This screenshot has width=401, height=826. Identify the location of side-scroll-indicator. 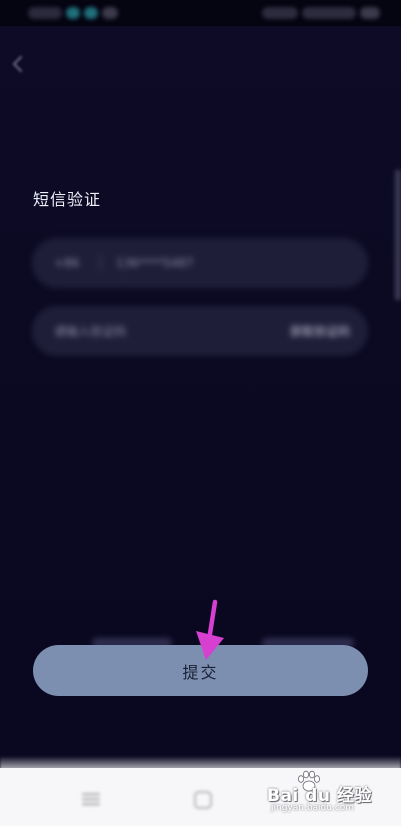
(398, 235).